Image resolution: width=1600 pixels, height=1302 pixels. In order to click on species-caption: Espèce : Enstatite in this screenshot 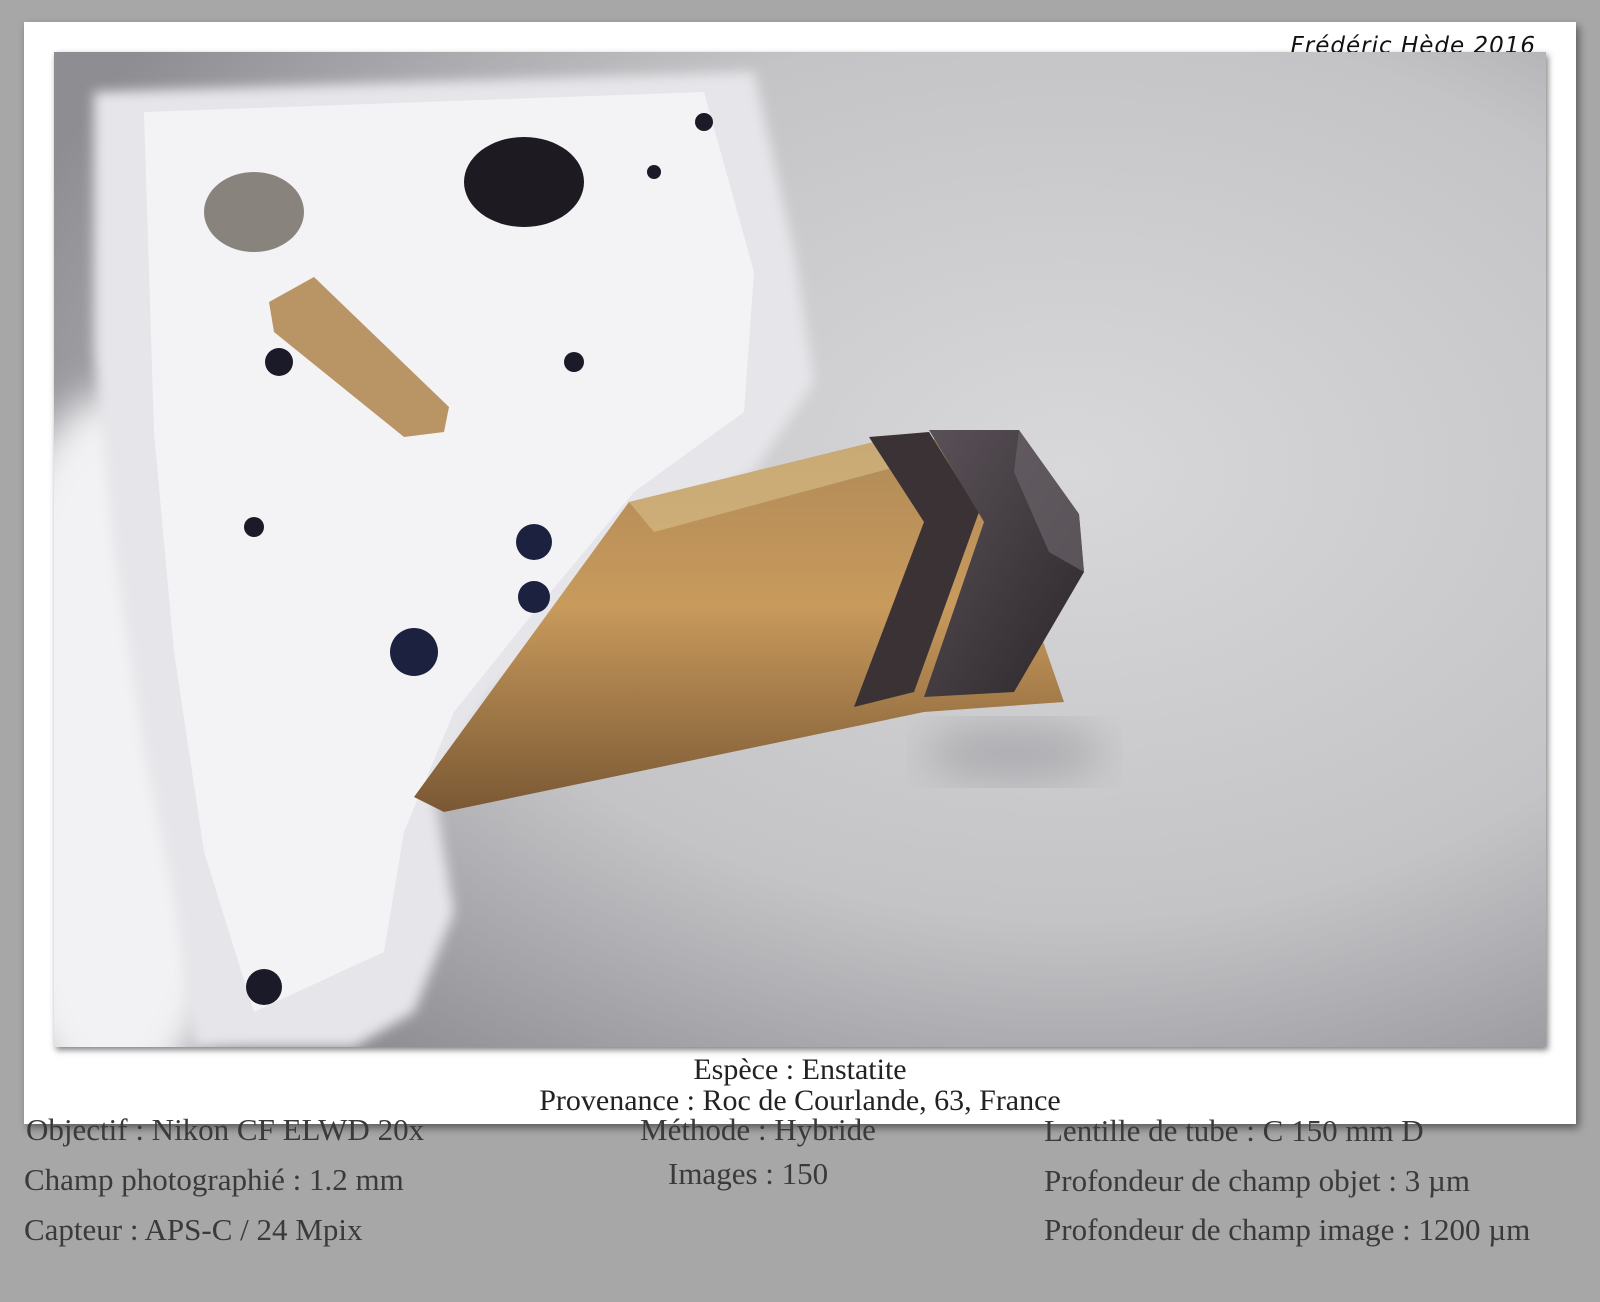, I will do `click(800, 1069)`.